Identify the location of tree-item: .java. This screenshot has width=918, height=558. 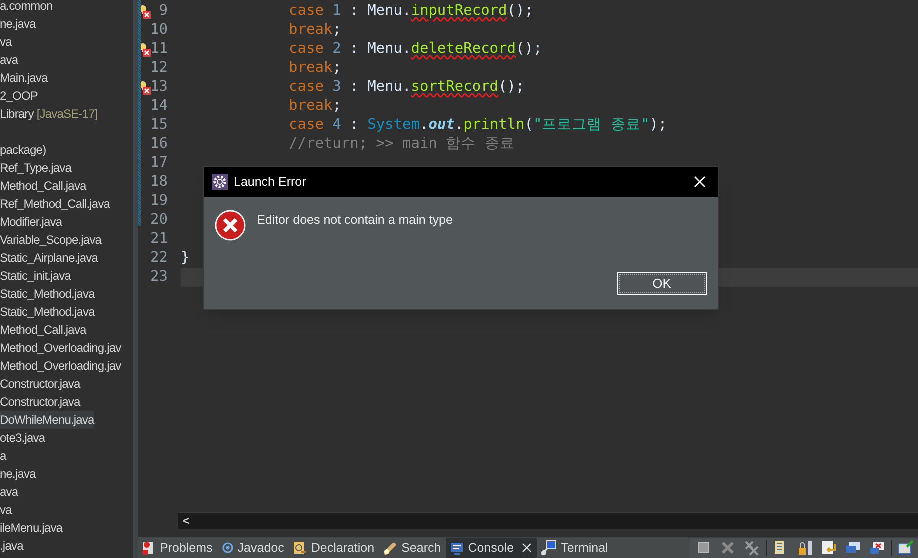
(12, 546).